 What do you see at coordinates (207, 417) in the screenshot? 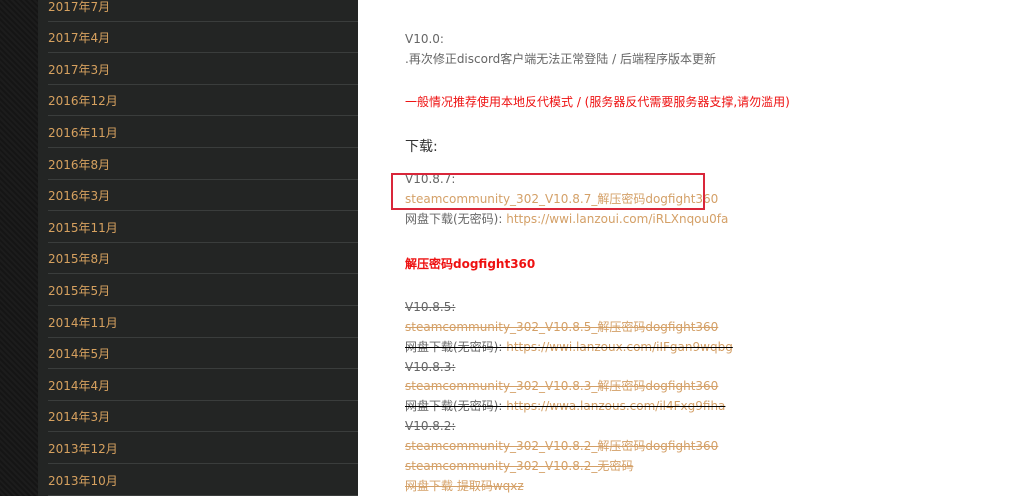
I see `archive-item: 2014年3月` at bounding box center [207, 417].